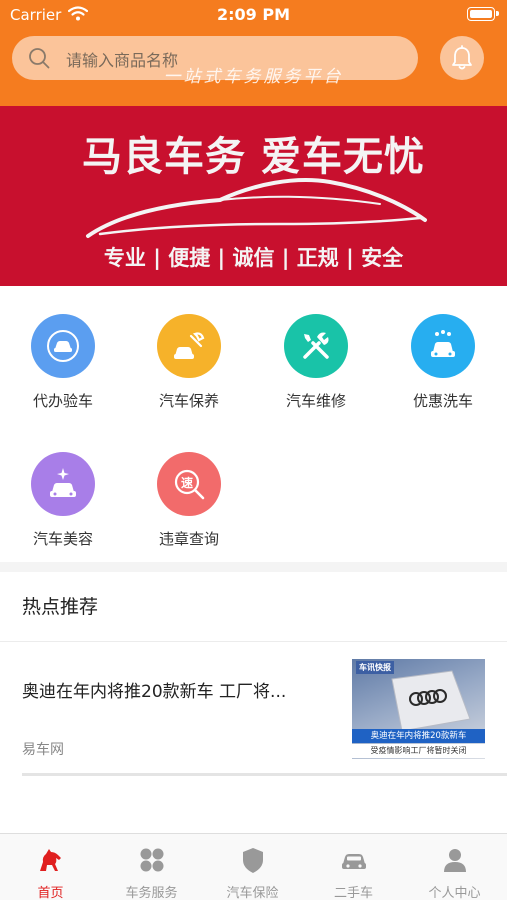 The width and height of the screenshot is (507, 900). I want to click on service-icon-bg: 速, so click(189, 484).